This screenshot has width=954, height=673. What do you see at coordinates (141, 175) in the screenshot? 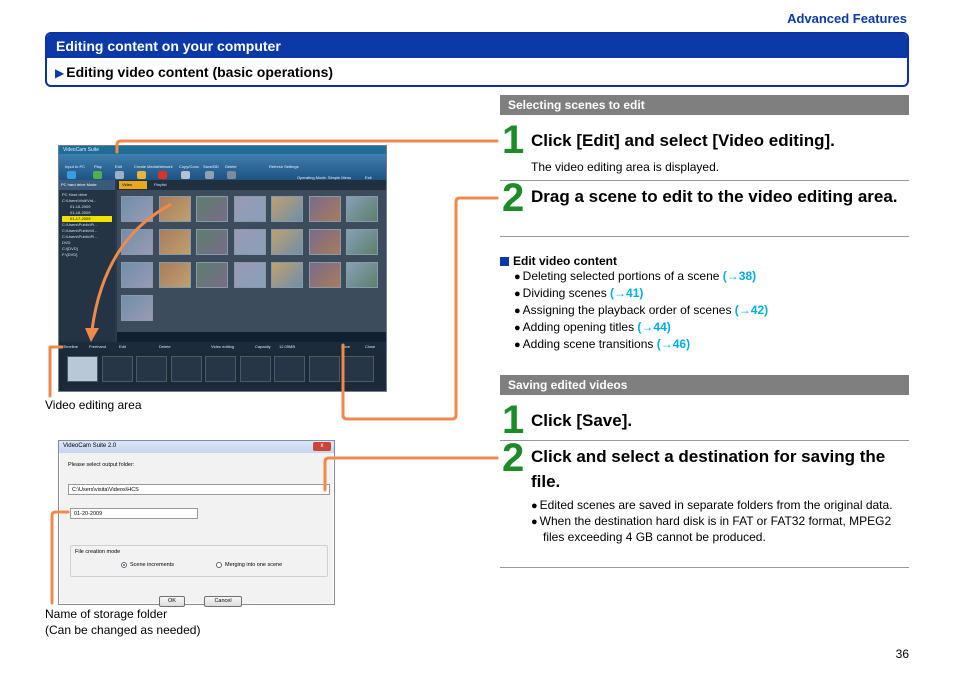
I see `create-media-icon` at bounding box center [141, 175].